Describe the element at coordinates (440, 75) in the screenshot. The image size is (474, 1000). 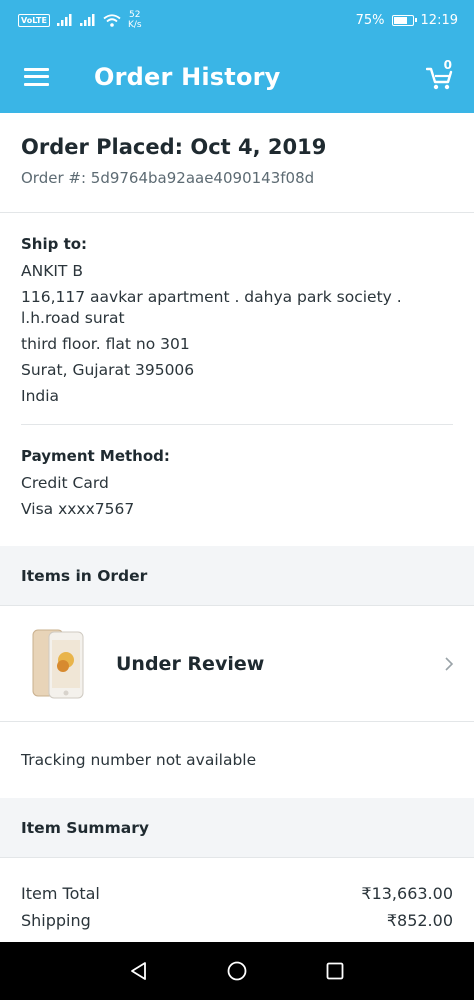
I see `cart-button: 0` at that location.